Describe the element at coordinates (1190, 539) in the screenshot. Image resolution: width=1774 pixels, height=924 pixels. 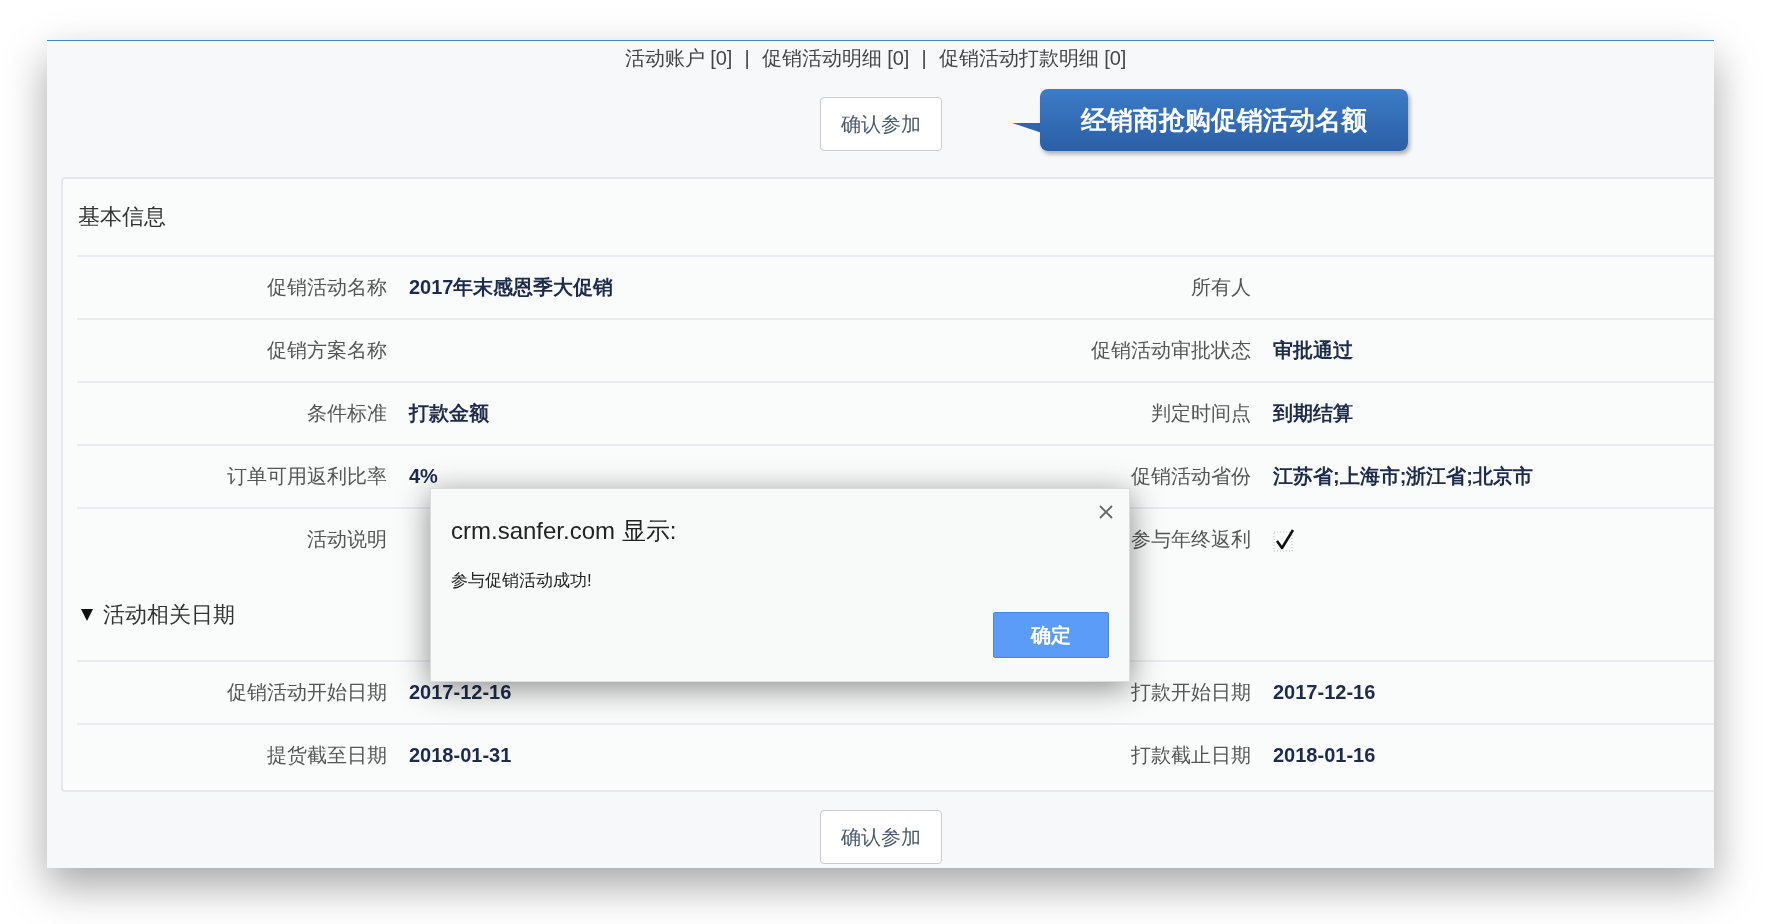
I see `field-label: 参与年终返利` at that location.